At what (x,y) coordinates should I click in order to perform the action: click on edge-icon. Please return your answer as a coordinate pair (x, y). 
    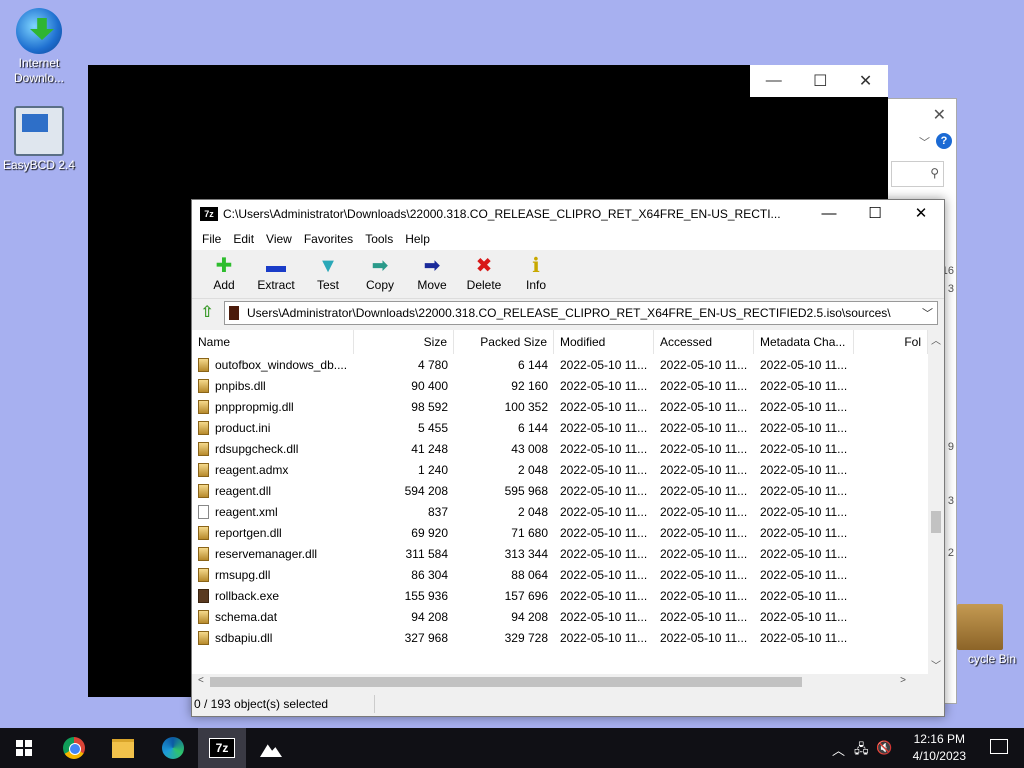
    Looking at the image, I should click on (173, 748).